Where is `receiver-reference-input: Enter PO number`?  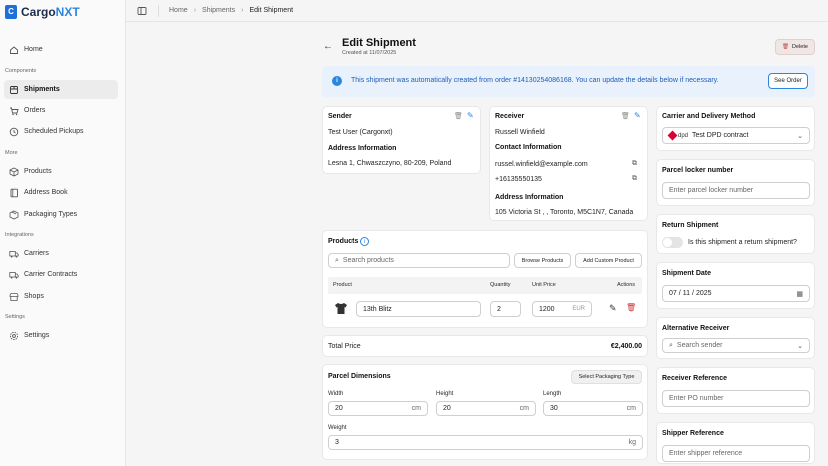 receiver-reference-input: Enter PO number is located at coordinates (736, 398).